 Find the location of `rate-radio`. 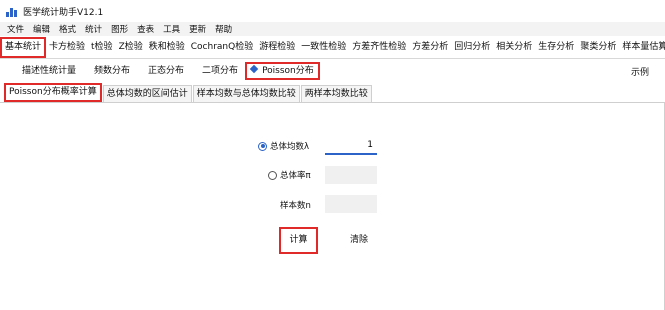

rate-radio is located at coordinates (272, 175).